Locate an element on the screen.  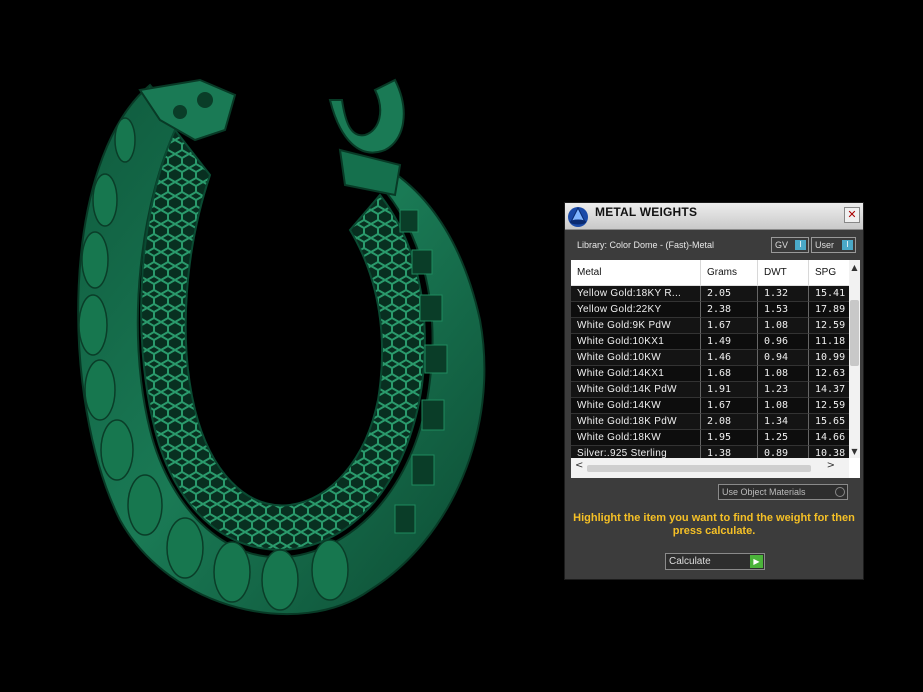
user-toggle: User I is located at coordinates (833, 245).